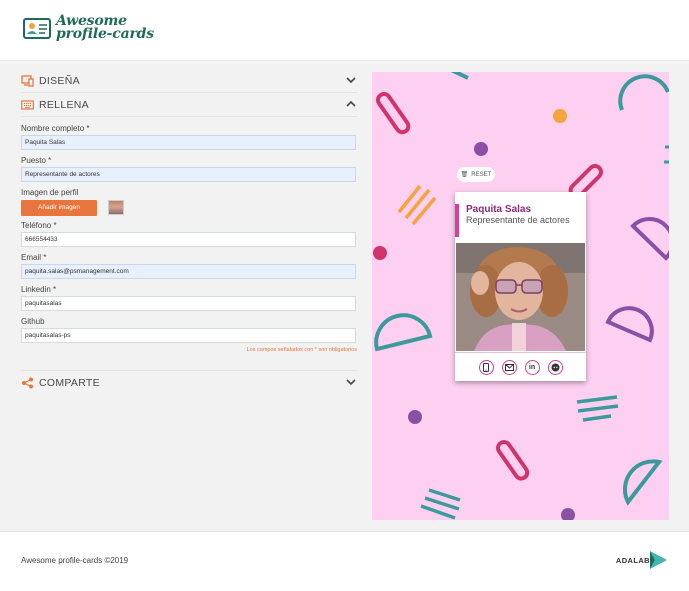  I want to click on reset-label: RESET, so click(481, 174).